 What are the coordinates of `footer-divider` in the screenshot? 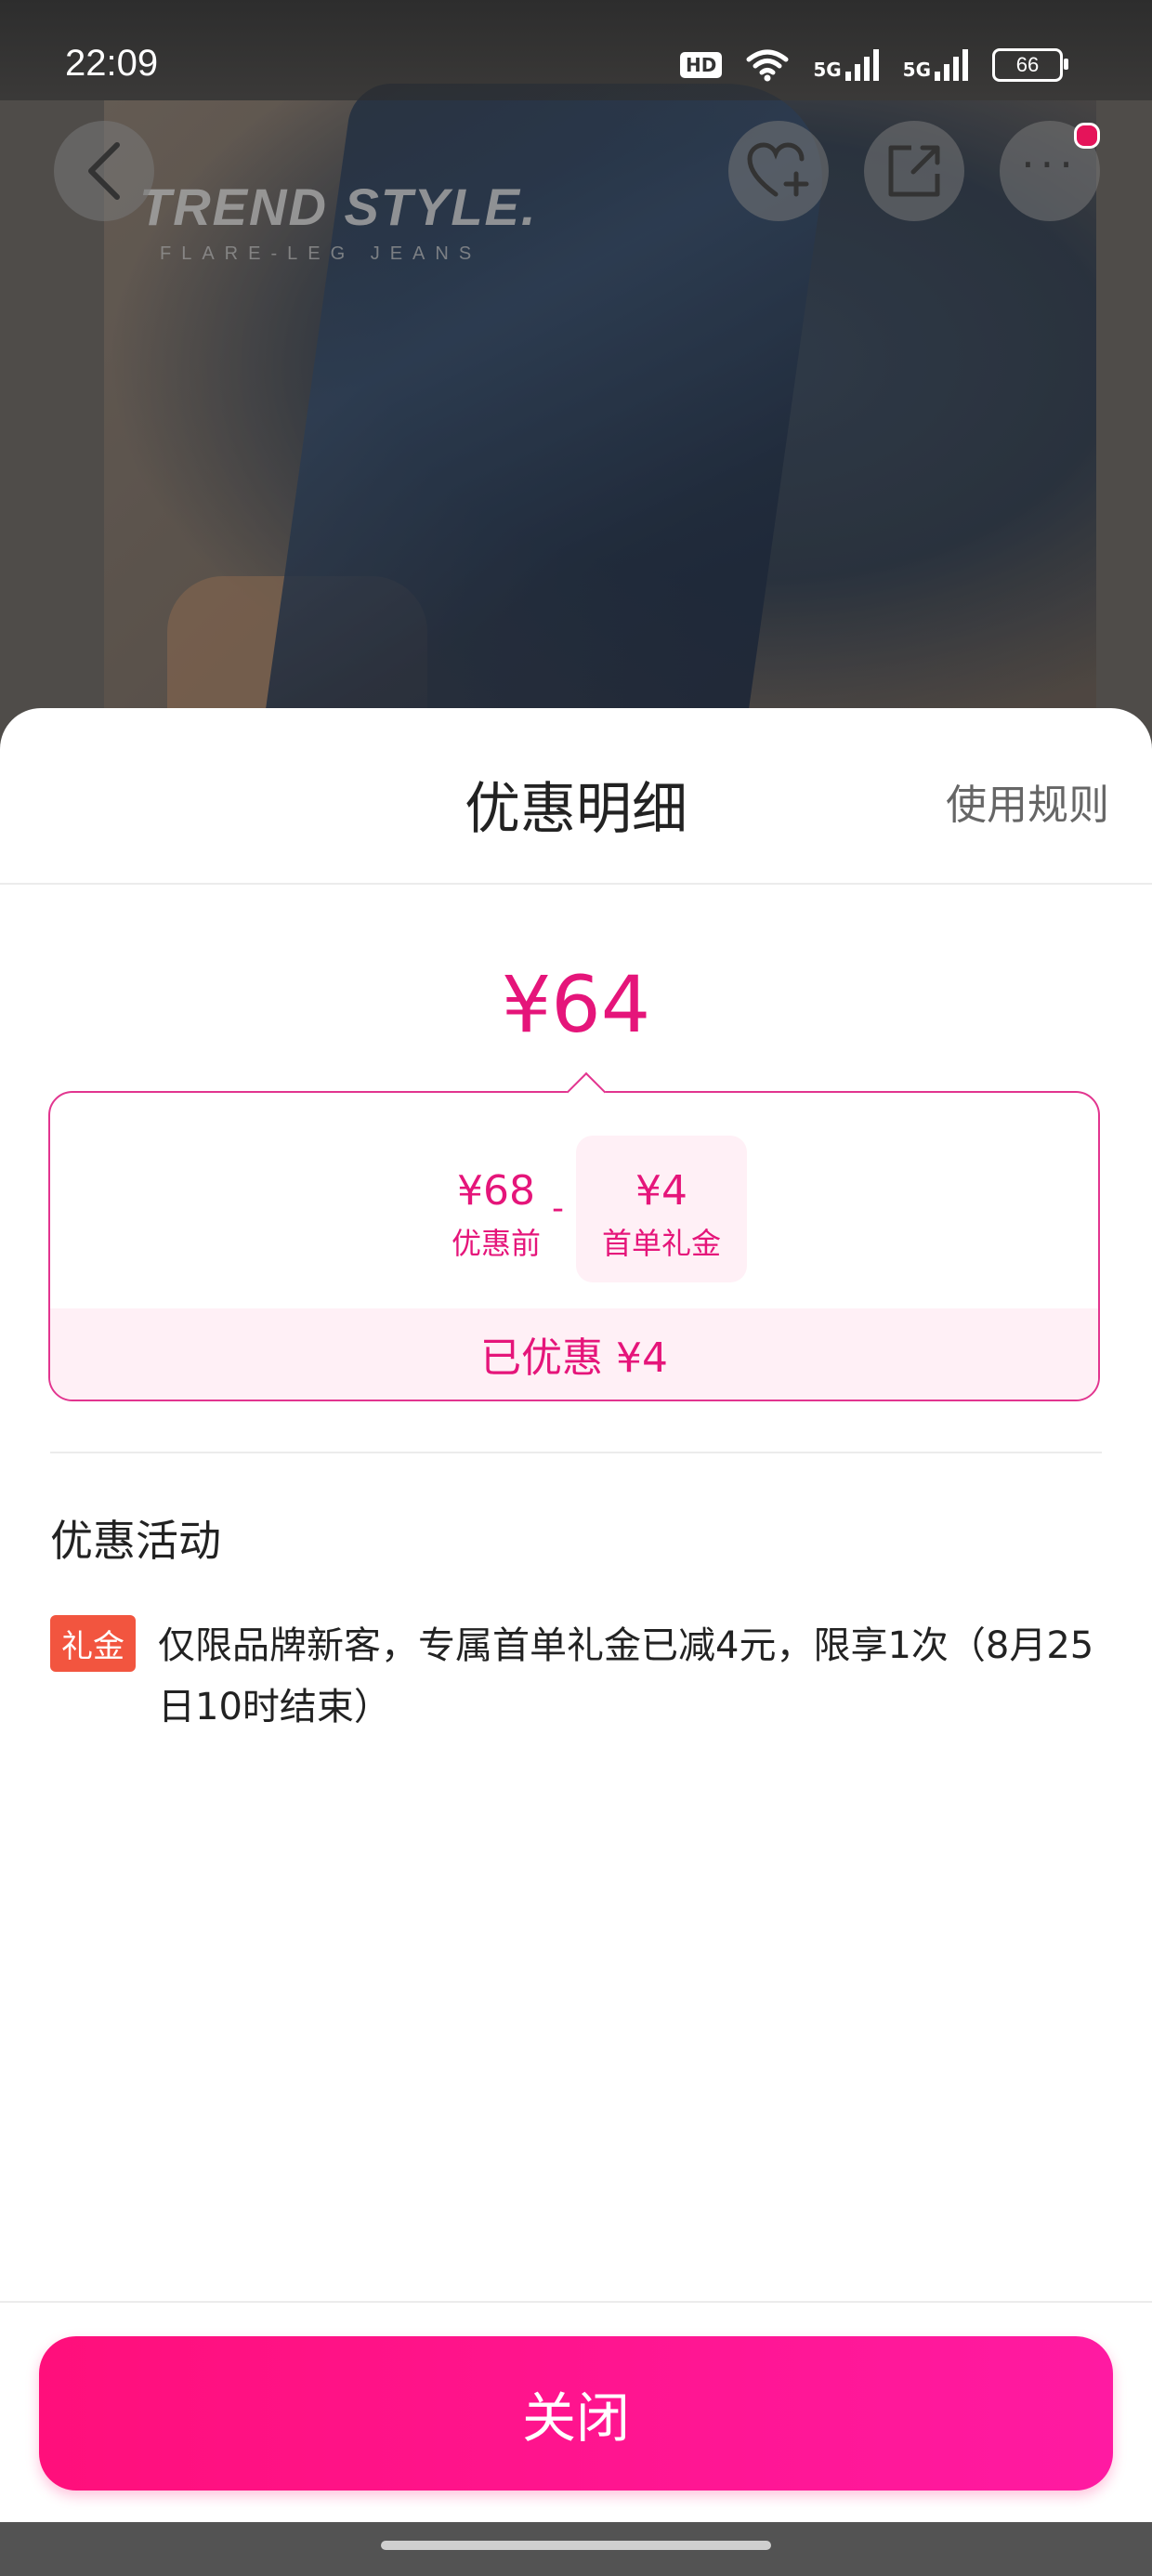 It's located at (576, 2302).